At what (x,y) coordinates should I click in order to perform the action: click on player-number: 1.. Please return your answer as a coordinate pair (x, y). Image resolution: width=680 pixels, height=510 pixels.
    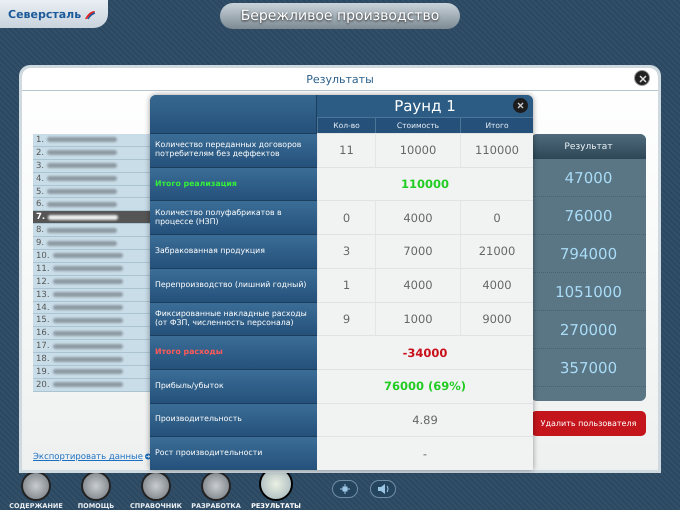
    Looking at the image, I should click on (40, 139).